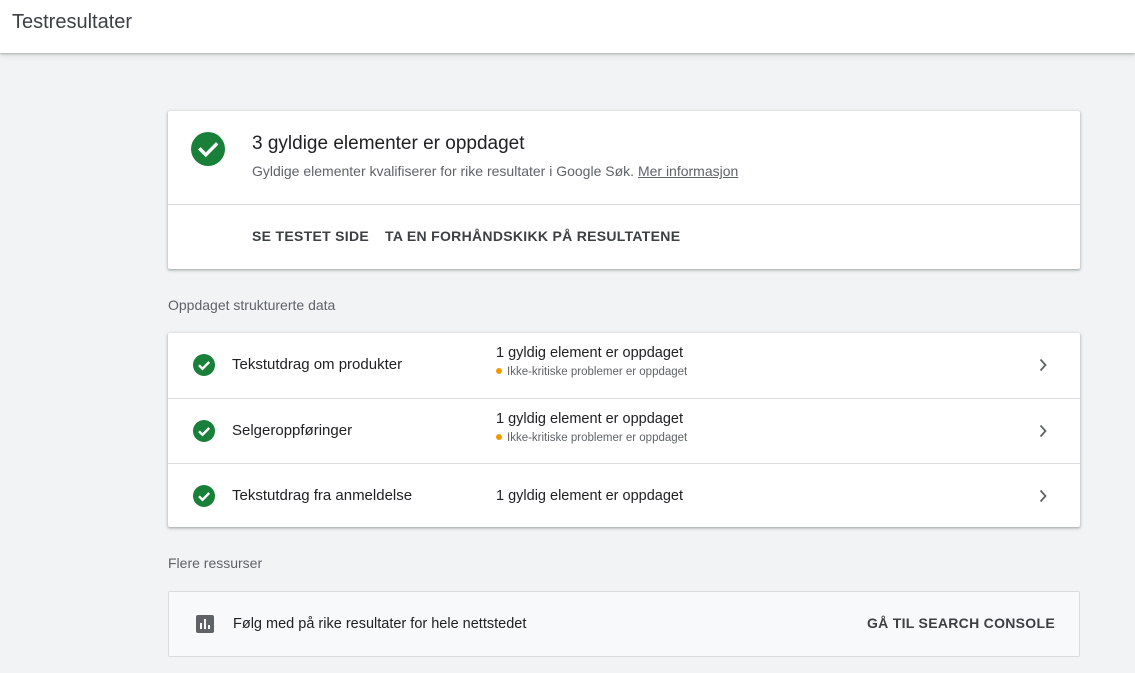 The height and width of the screenshot is (673, 1135). Describe the element at coordinates (322, 495) in the screenshot. I see `item-name: Tekstutdrag fra anmeldelse` at that location.